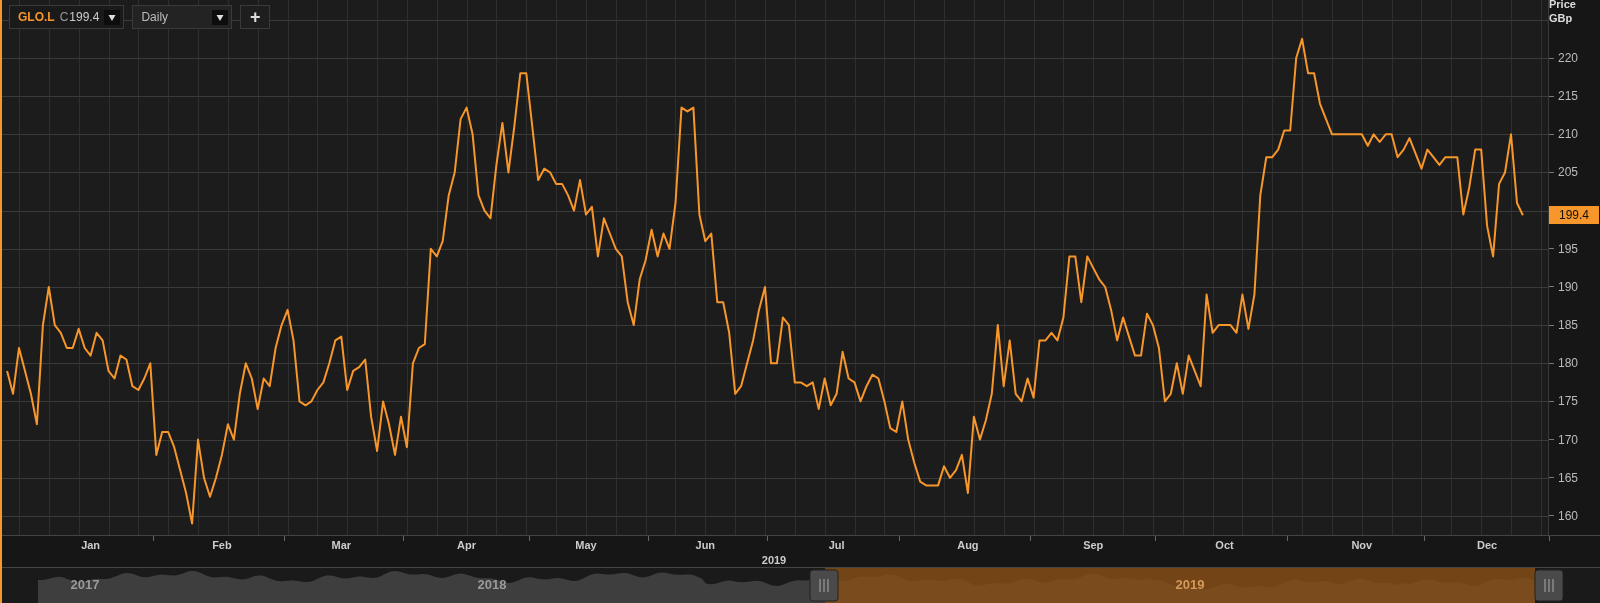  What do you see at coordinates (968, 545) in the screenshot?
I see `month-label: Aug` at bounding box center [968, 545].